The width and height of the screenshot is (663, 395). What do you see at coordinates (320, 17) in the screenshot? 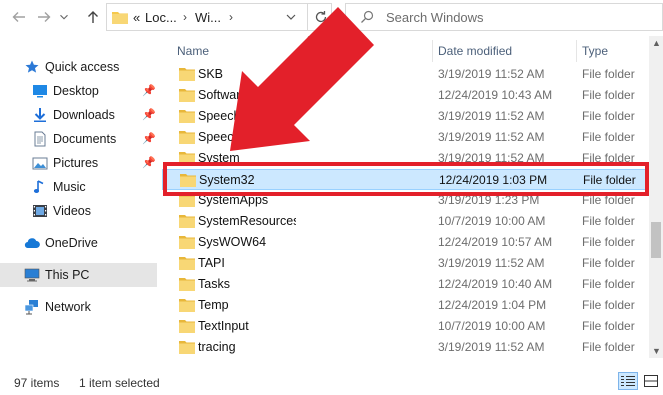
I see `refresh-button` at bounding box center [320, 17].